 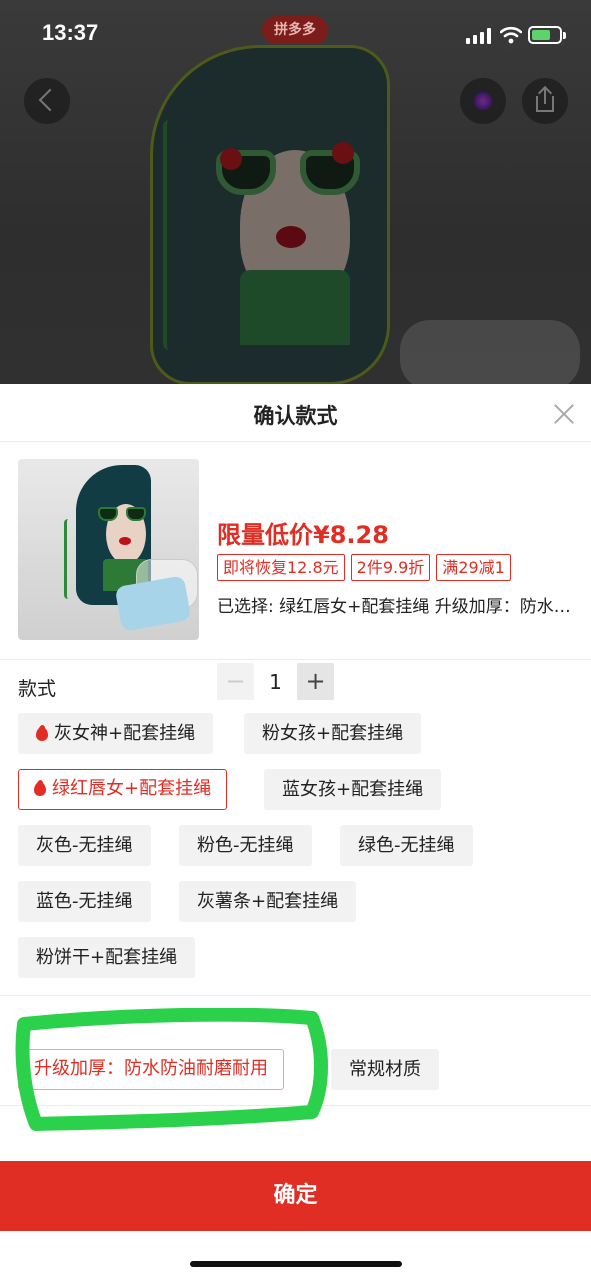 What do you see at coordinates (125, 733) in the screenshot?
I see `option-label: 灰女神+配套挂绳` at bounding box center [125, 733].